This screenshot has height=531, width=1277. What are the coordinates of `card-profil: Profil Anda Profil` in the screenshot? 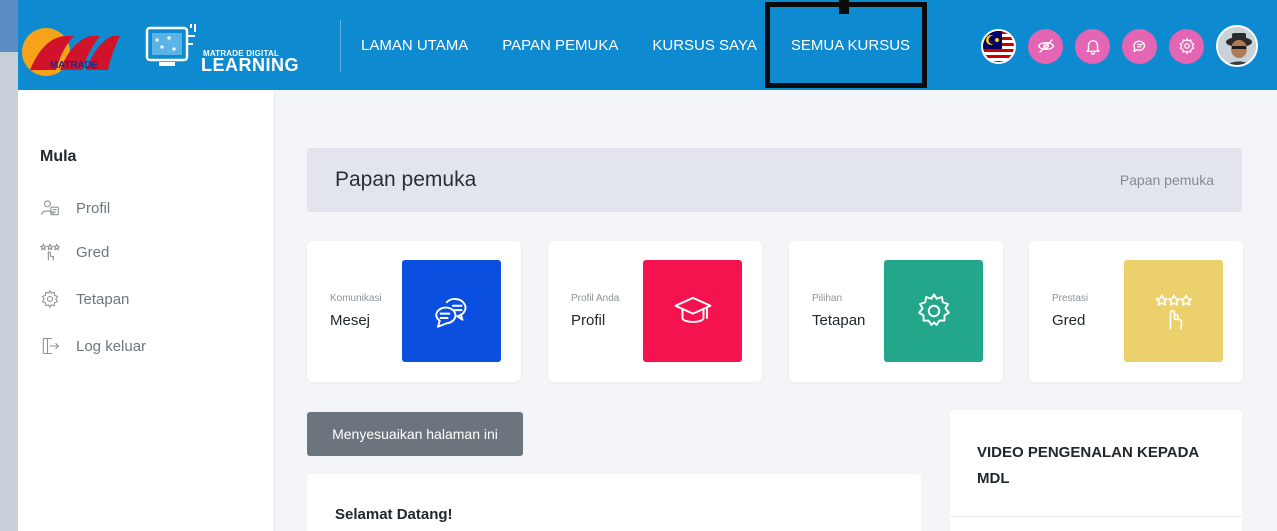 It's located at (655, 311).